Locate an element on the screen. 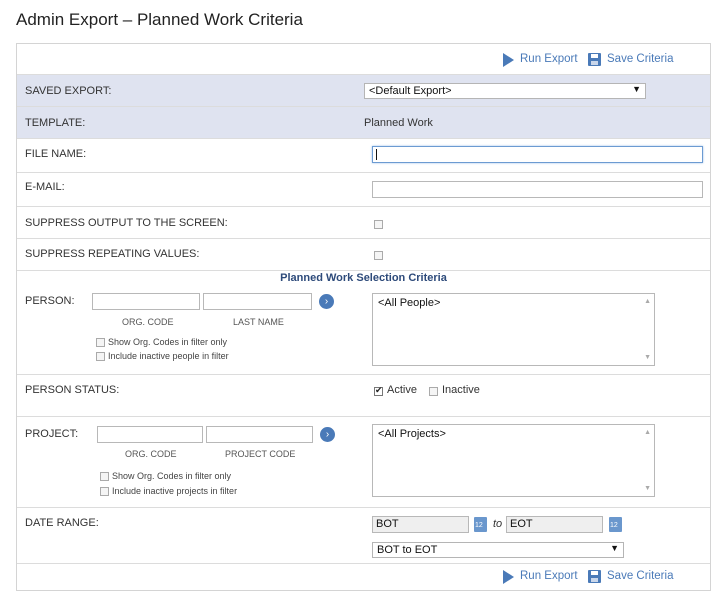  top-toolbar: Run Export Save Criteria is located at coordinates (363, 59).